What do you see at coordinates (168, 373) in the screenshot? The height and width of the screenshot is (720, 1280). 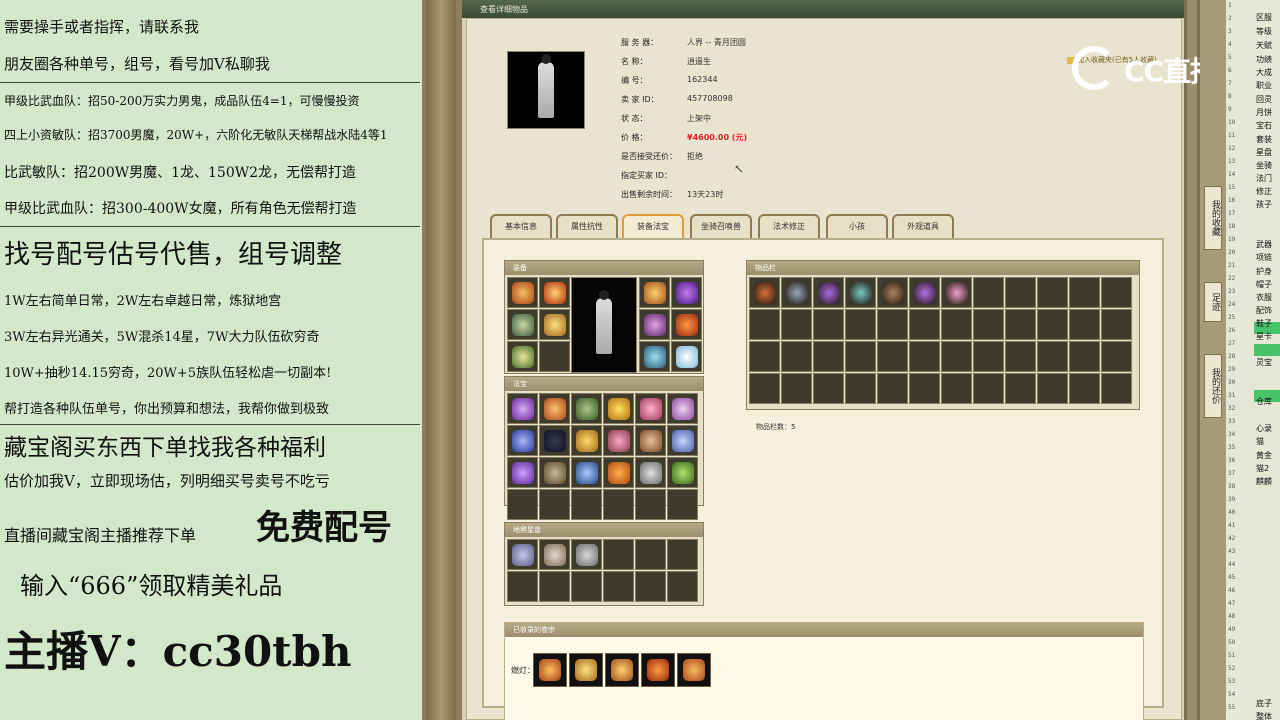 I see `overlay-line-10: 10W+抽秒14.15穷奇，20W+5族队伍轻松虐一切副本!` at bounding box center [168, 373].